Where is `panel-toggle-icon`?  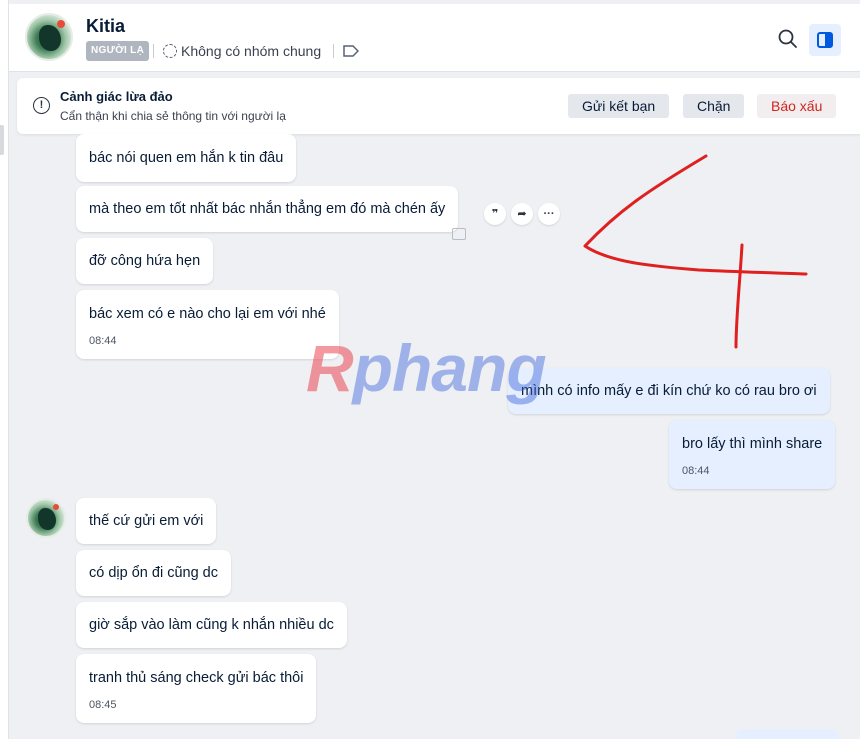 panel-toggle-icon is located at coordinates (825, 40).